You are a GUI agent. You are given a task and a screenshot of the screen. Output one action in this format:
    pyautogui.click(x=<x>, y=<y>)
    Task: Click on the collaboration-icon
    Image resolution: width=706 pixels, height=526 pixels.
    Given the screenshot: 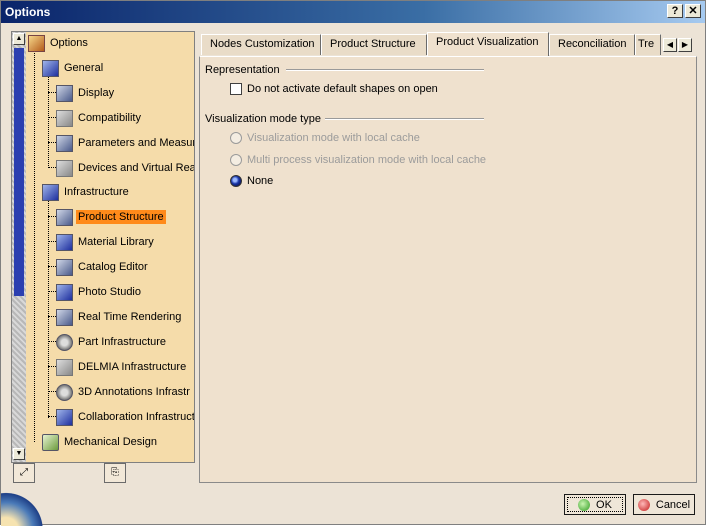 What is the action you would take?
    pyautogui.click(x=64, y=417)
    